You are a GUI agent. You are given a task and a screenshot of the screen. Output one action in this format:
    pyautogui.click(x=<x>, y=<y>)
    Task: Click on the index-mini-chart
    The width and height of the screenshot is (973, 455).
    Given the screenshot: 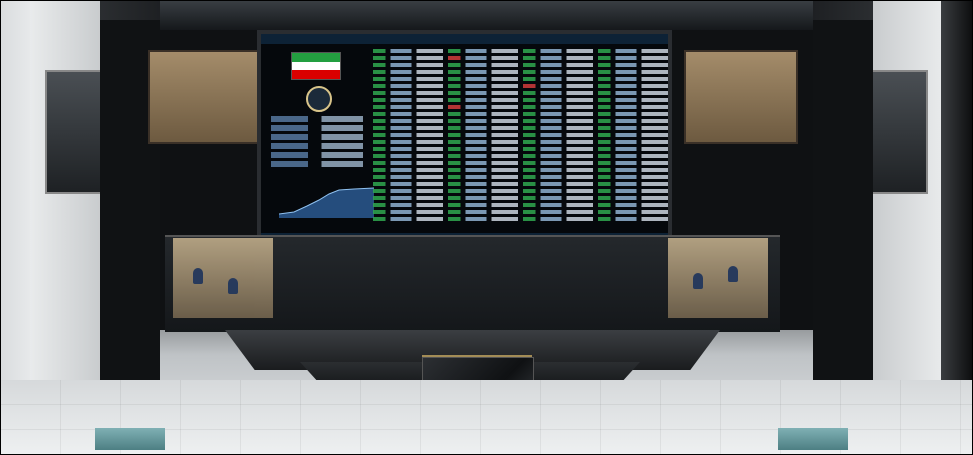 What is the action you would take?
    pyautogui.click(x=326, y=202)
    